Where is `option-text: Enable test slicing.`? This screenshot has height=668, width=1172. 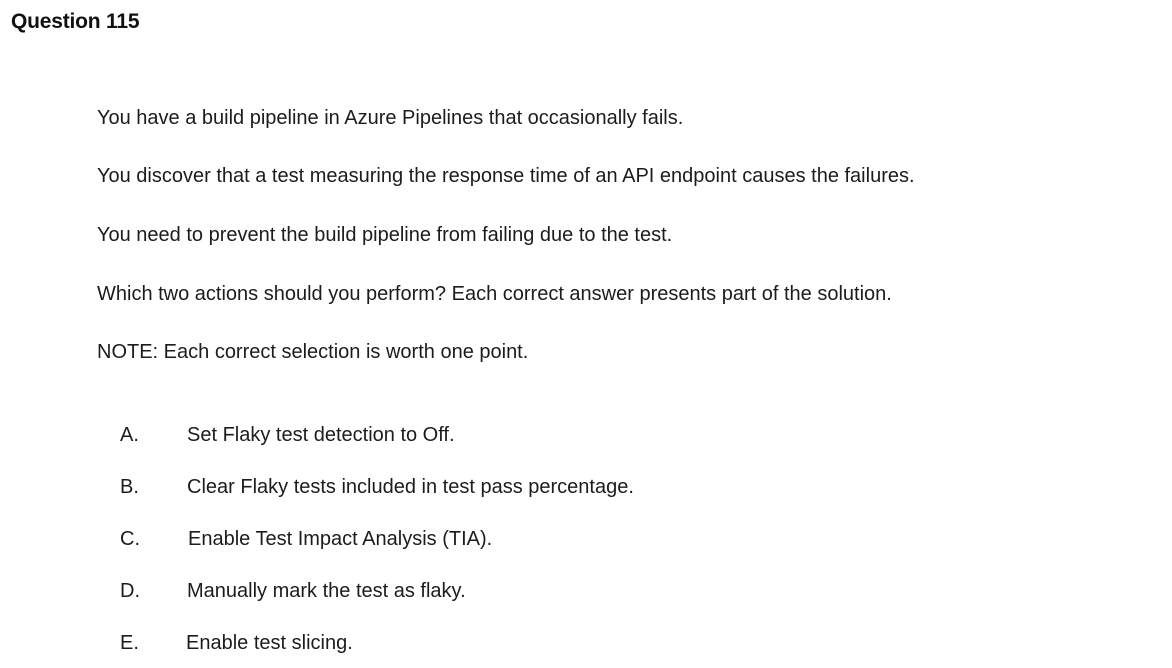 option-text: Enable test slicing. is located at coordinates (269, 643).